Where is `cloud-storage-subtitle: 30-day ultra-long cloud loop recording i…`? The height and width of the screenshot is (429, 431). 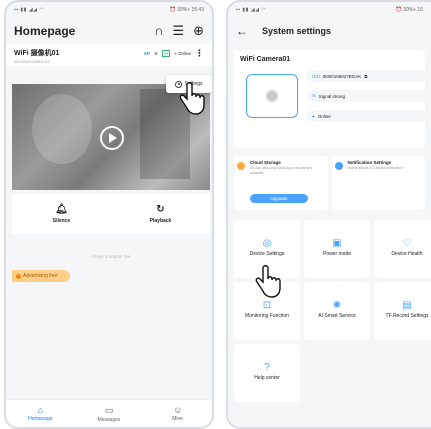
cloud-storage-subtitle: 30-day ultra-long cloud loop recording i… is located at coordinates (281, 170).